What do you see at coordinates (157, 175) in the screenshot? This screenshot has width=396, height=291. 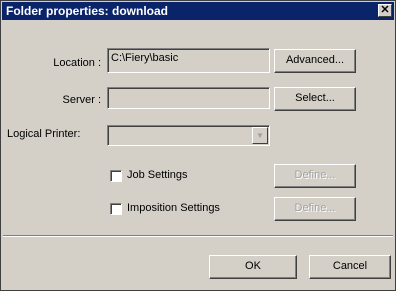 I see `job-settings-label: Job Settings` at bounding box center [157, 175].